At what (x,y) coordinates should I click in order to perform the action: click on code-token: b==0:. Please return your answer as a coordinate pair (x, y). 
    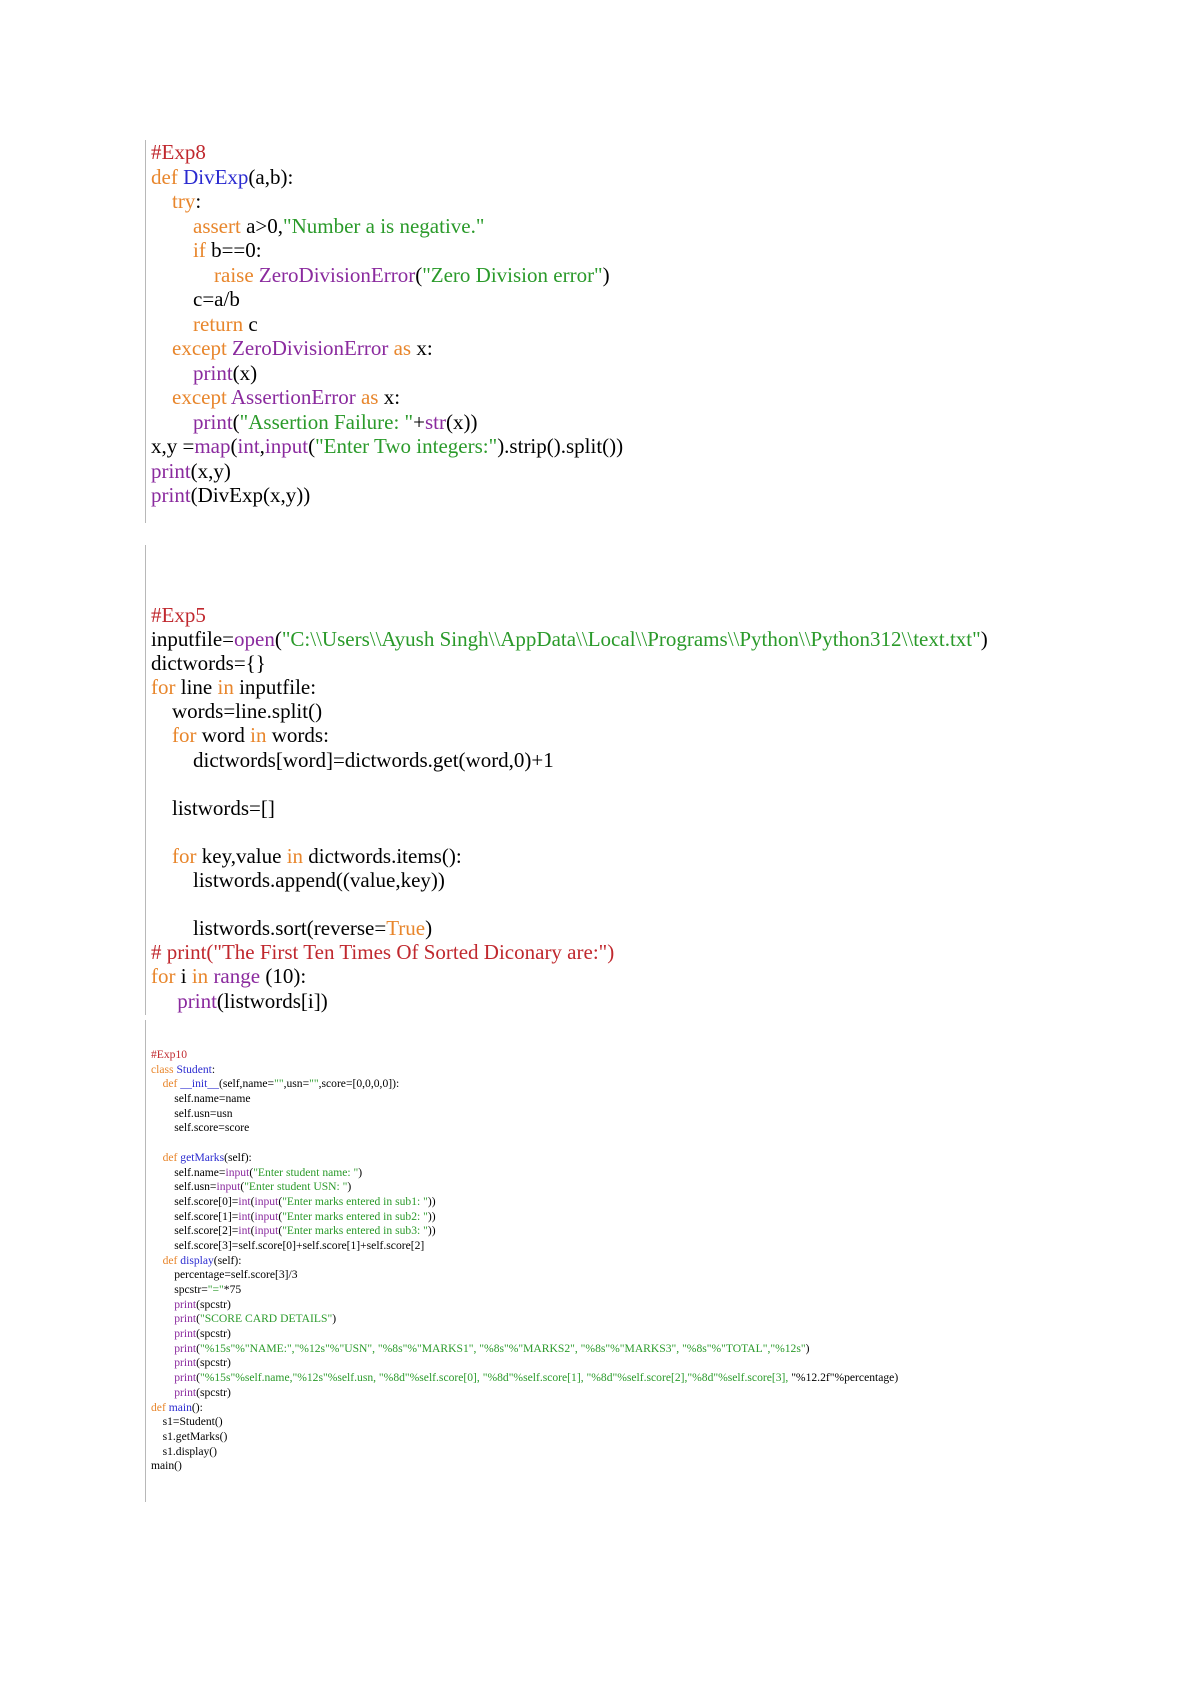
    Looking at the image, I should click on (236, 250).